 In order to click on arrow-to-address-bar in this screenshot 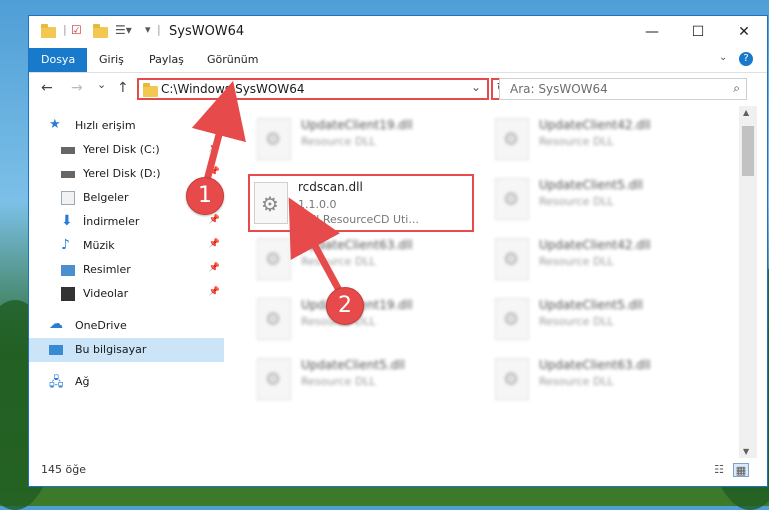, I will do `click(218, 132)`.